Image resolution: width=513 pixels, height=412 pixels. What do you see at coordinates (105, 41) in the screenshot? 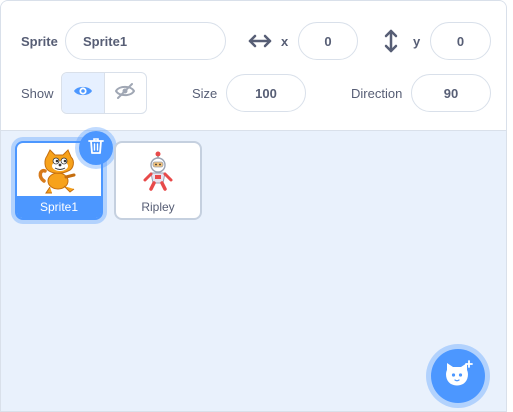
I see `sprite-name-value: Sprite1` at bounding box center [105, 41].